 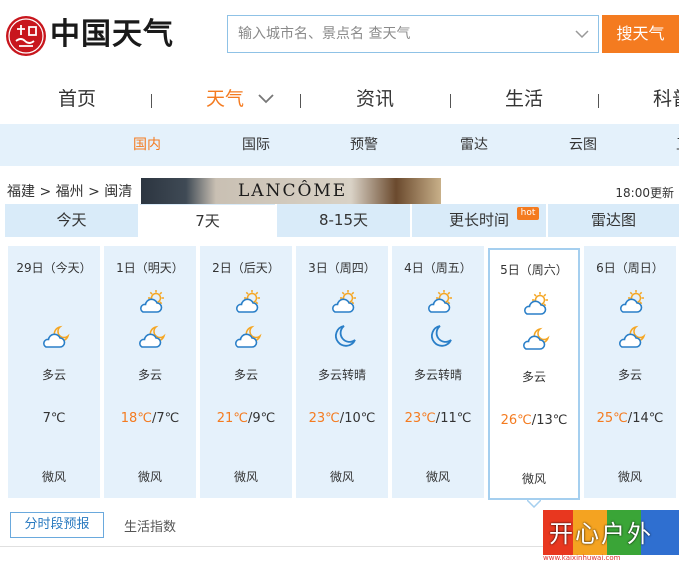 I want to click on tab-hourly-forecast: 分时段预报, so click(x=57, y=525).